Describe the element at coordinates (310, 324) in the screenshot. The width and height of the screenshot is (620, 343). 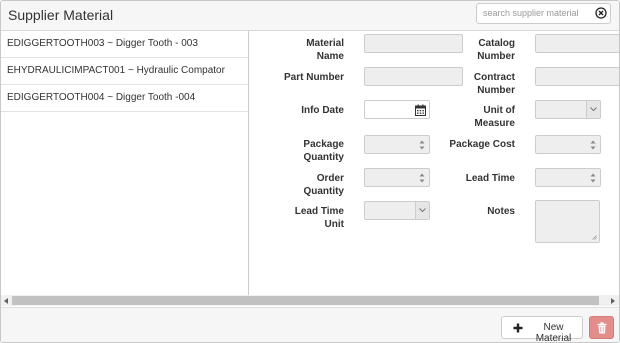
I see `footer-toolbar: New Material` at that location.